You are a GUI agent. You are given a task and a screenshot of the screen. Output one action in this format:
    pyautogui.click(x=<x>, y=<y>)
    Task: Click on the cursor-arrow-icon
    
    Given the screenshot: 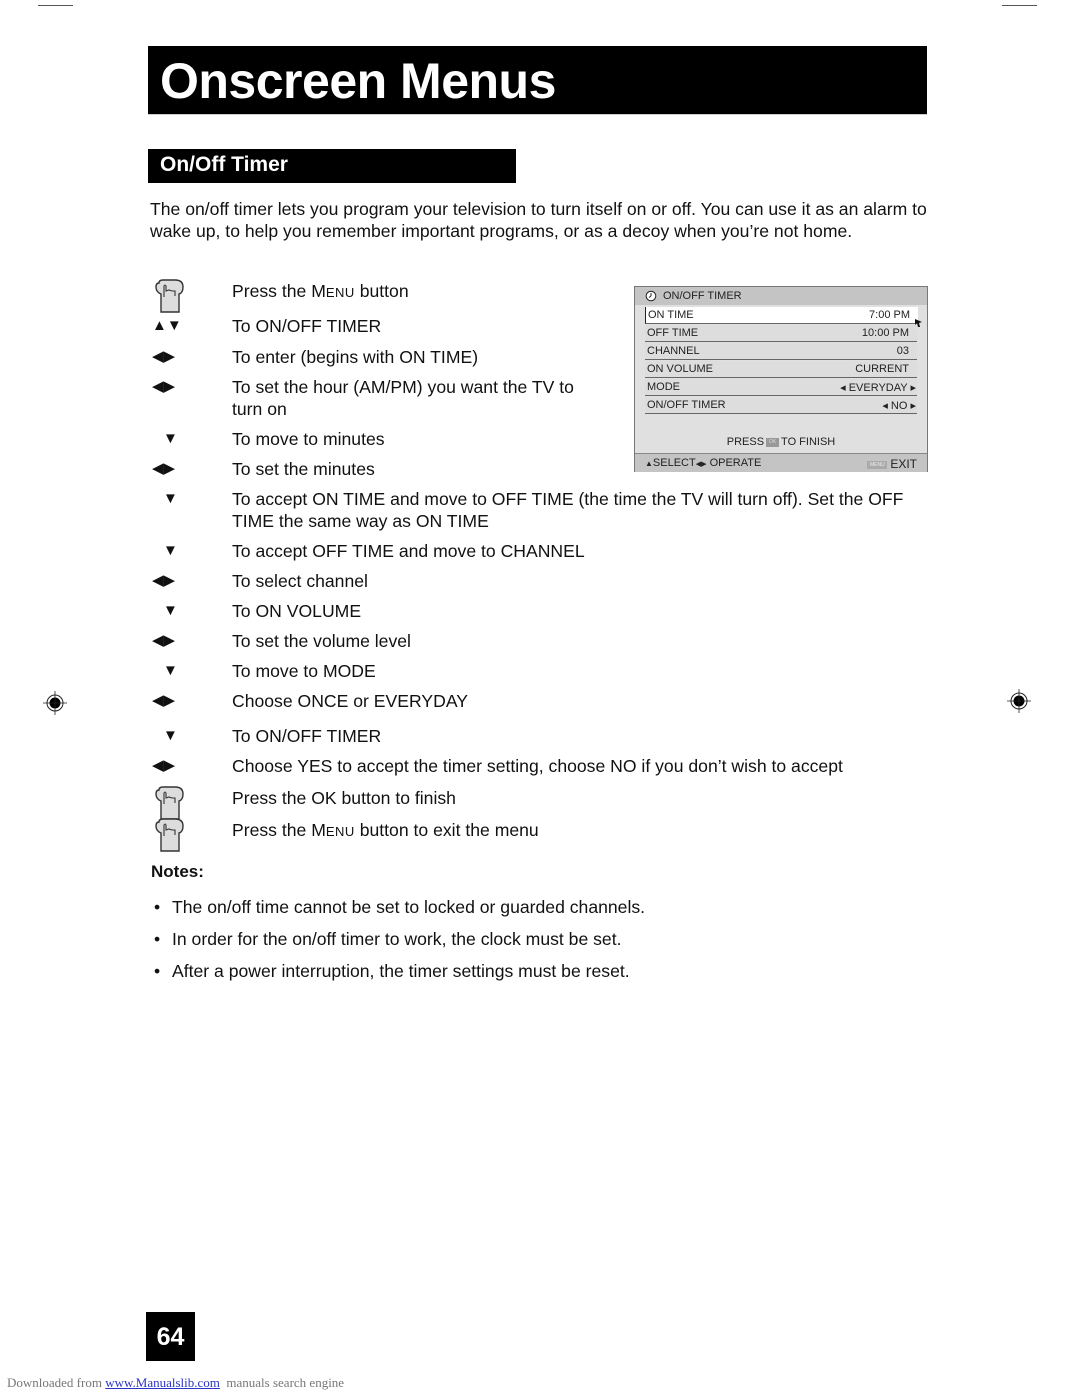 What is the action you would take?
    pyautogui.click(x=918, y=323)
    